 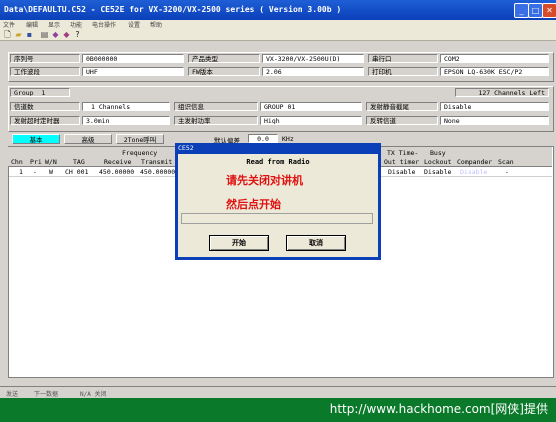 What do you see at coordinates (133, 58) in the screenshot?
I see `serial-value: 0B000000` at bounding box center [133, 58].